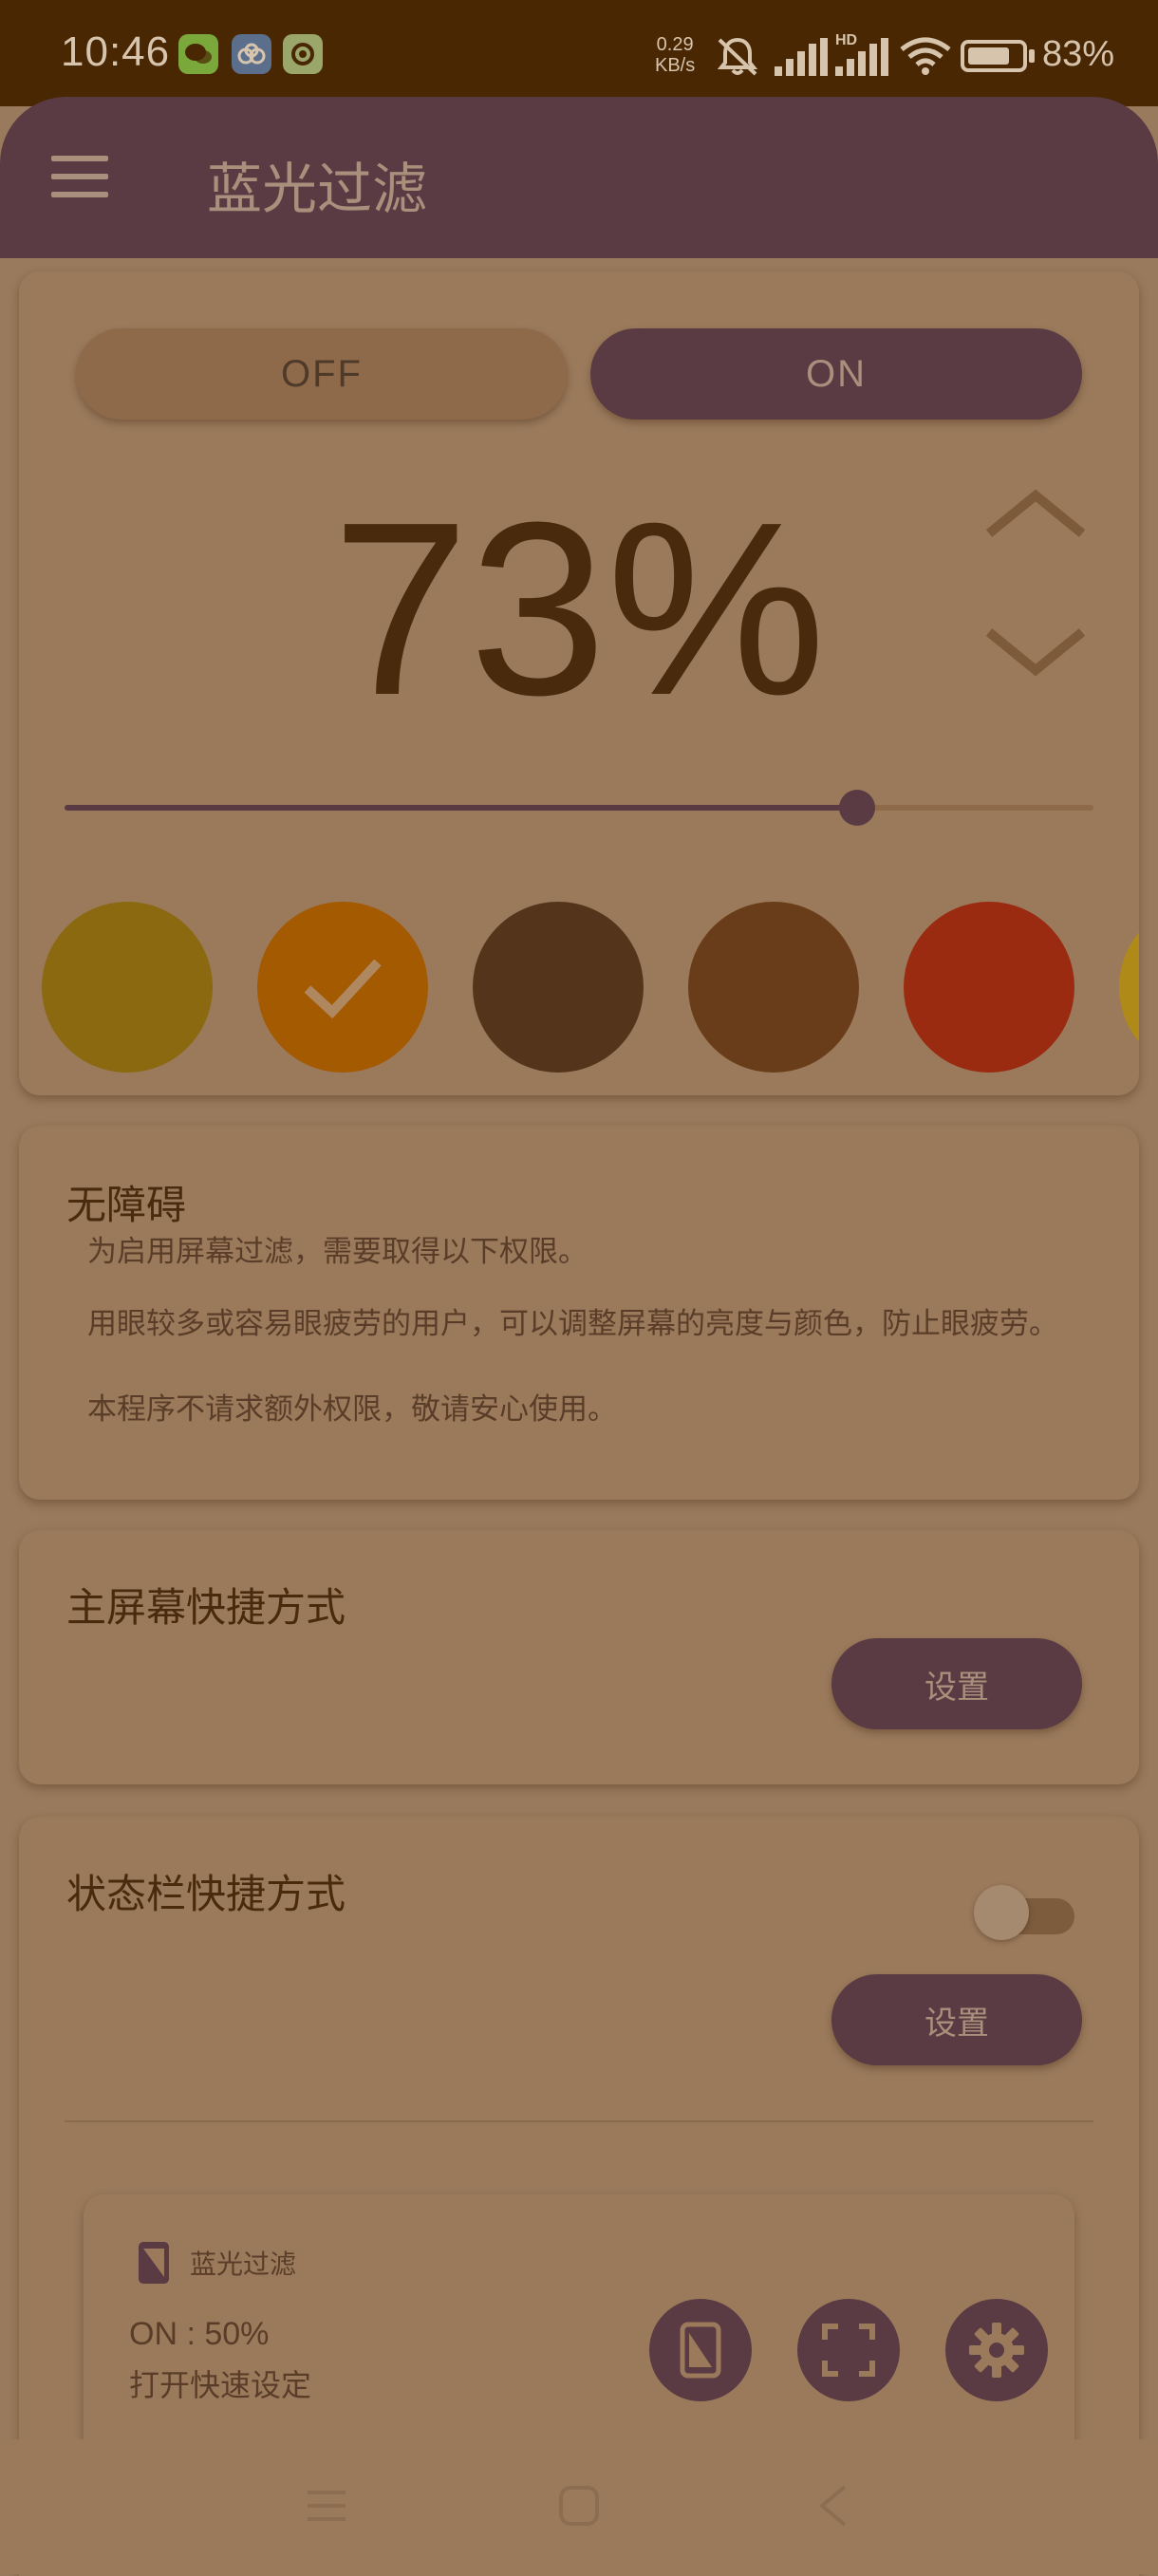  Describe the element at coordinates (1078, 54) in the screenshot. I see `battery-text: 83%` at that location.